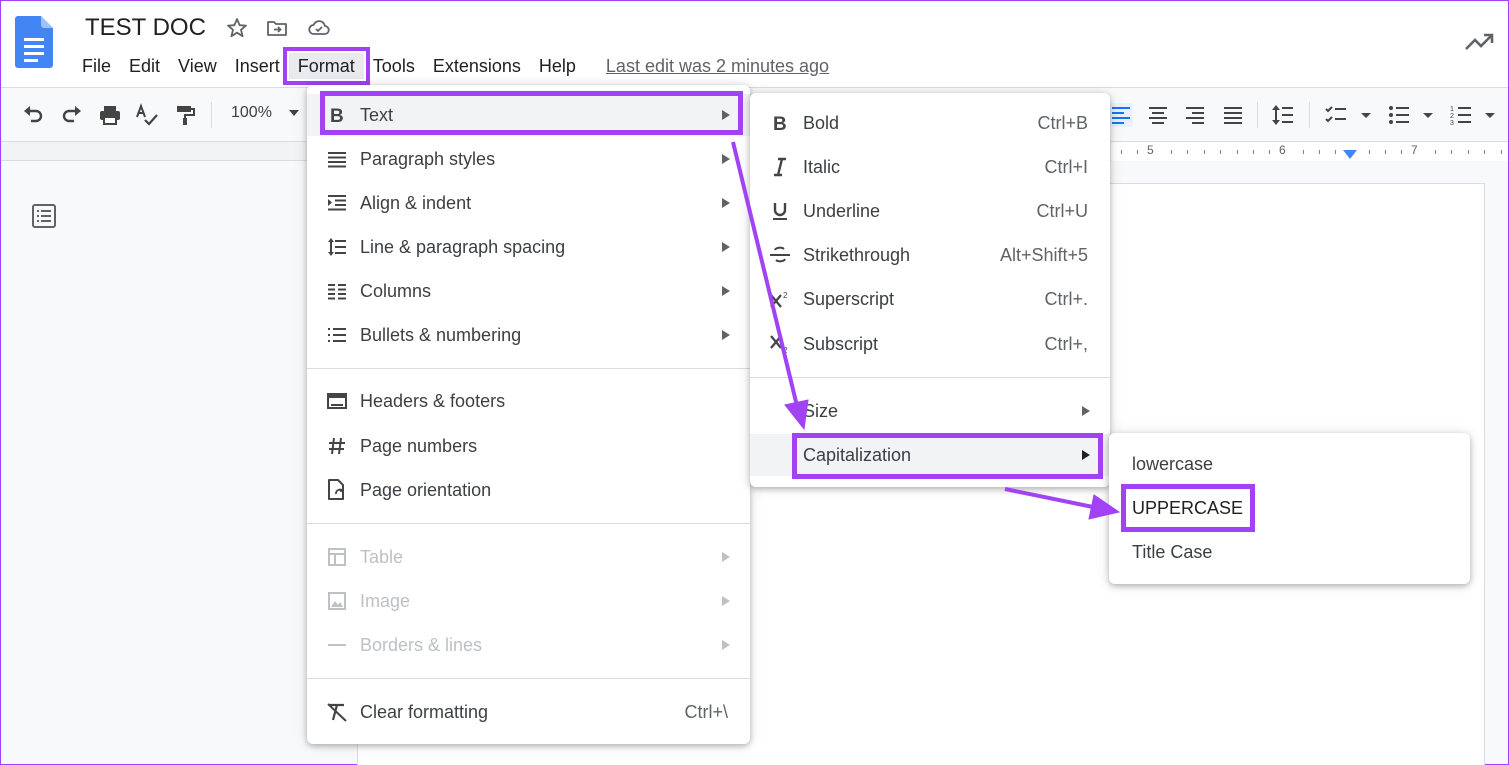 Image resolution: width=1509 pixels, height=765 pixels. What do you see at coordinates (1172, 551) in the screenshot?
I see `menu-item-label: Title Case` at bounding box center [1172, 551].